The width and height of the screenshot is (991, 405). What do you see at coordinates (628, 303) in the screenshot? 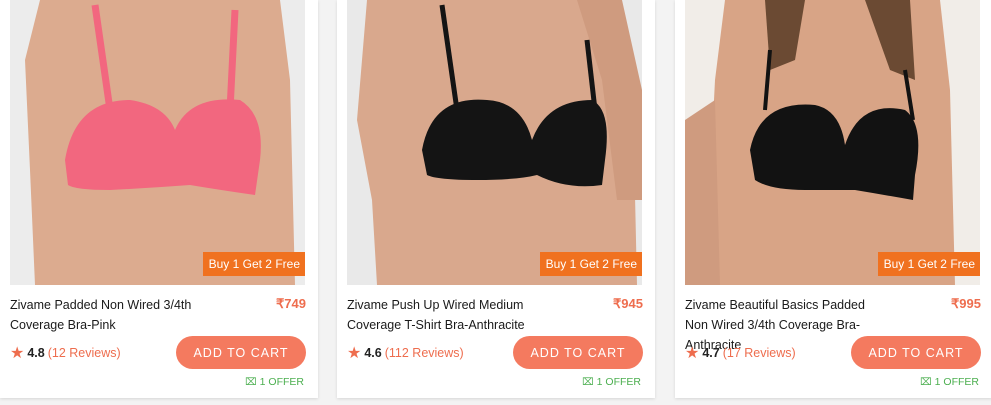
I see `product-price: ₹945` at bounding box center [628, 303].